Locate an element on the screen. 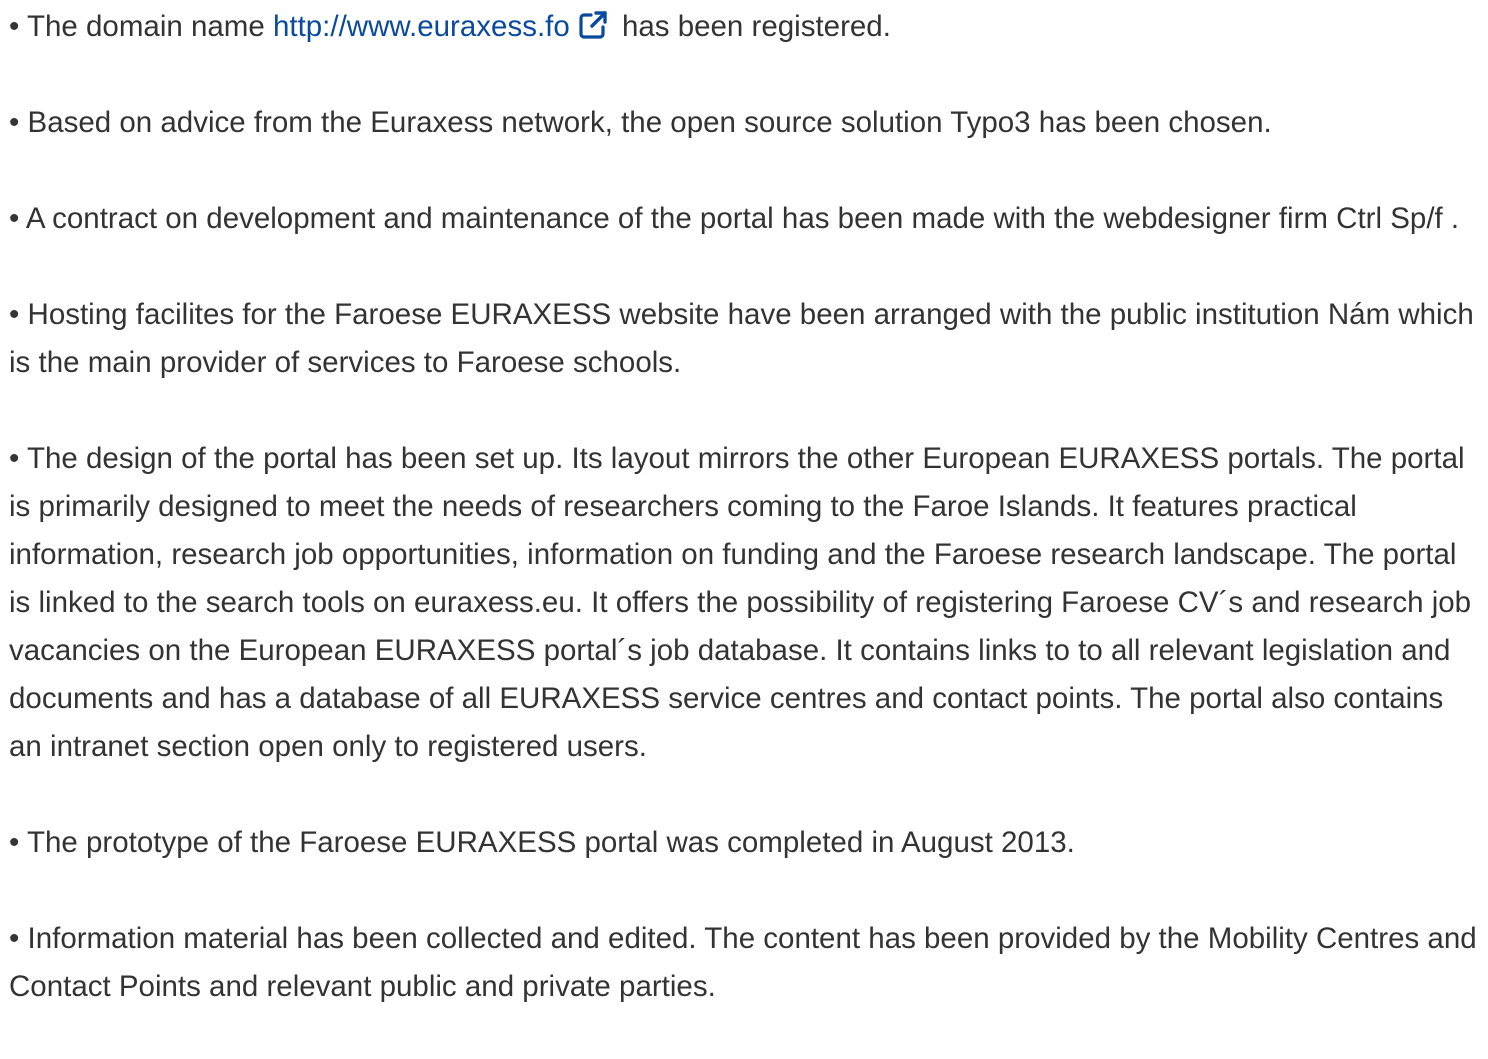  item-prefix: • The domain name is located at coordinates (141, 26).